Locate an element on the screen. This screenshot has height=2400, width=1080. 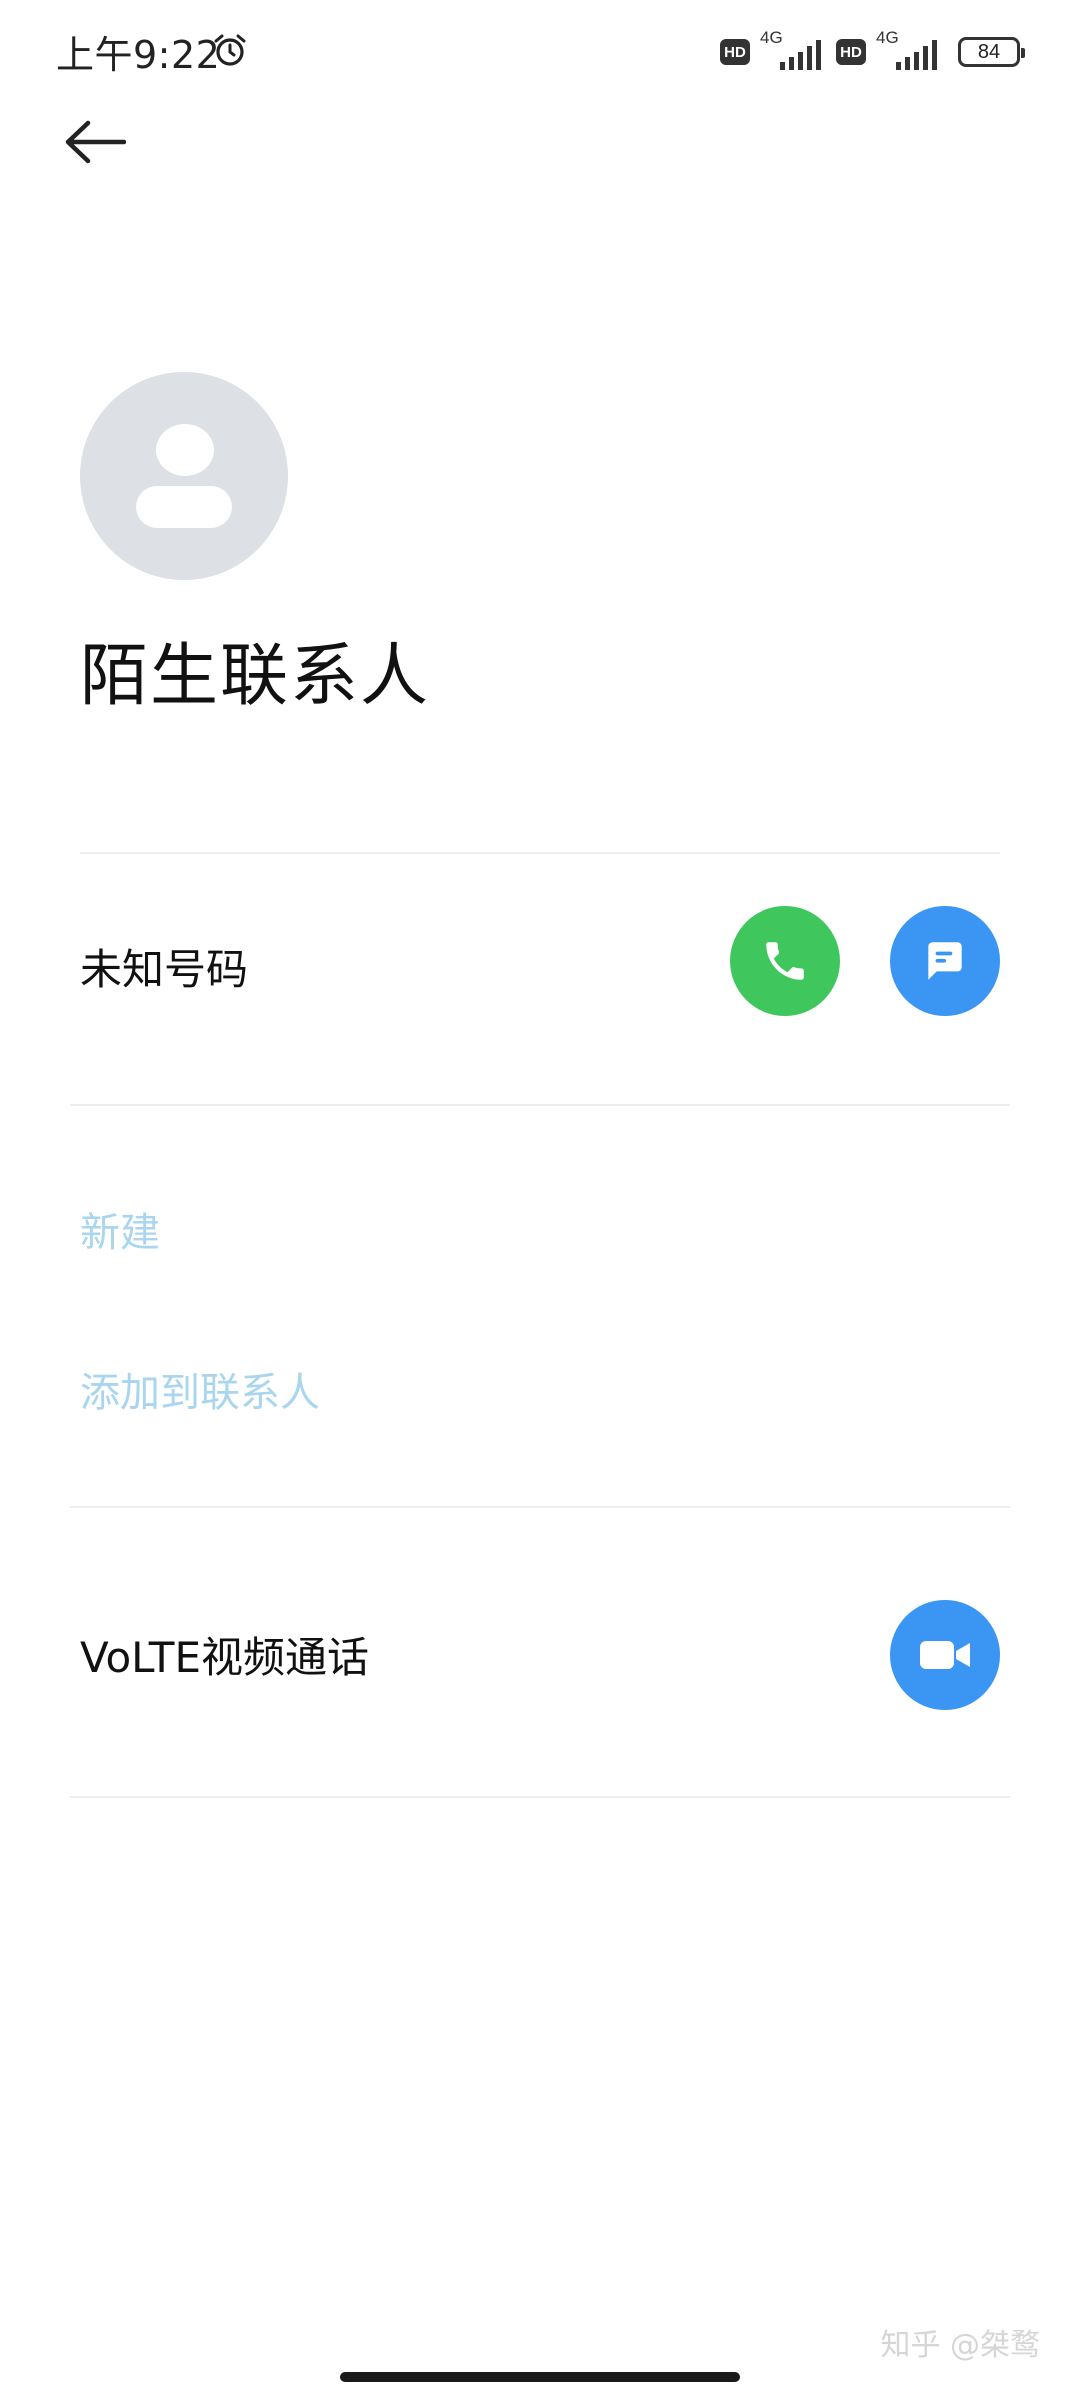
message-button is located at coordinates (945, 961).